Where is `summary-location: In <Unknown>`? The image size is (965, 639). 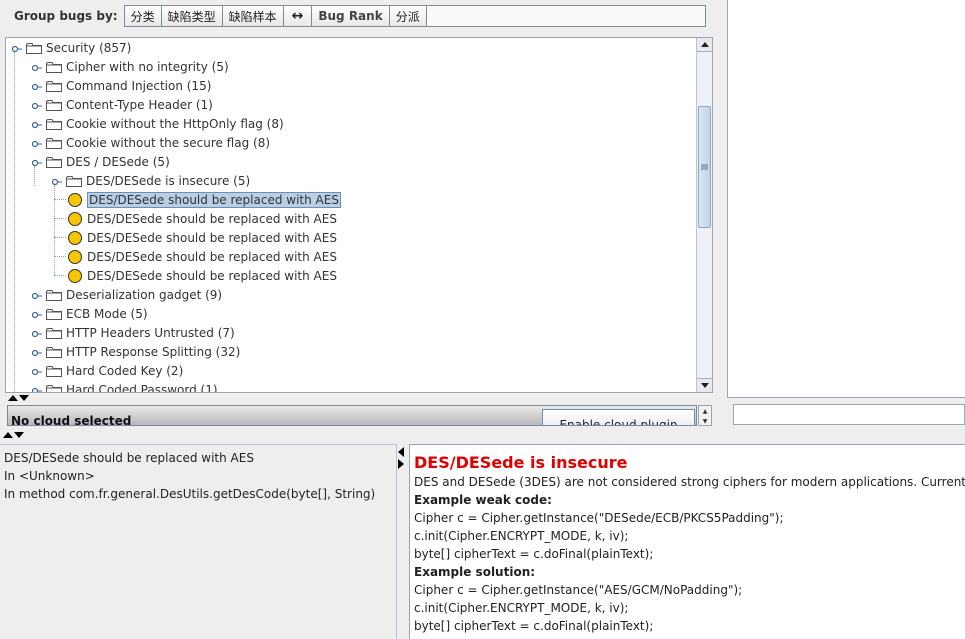 summary-location: In <Unknown> is located at coordinates (49, 476).